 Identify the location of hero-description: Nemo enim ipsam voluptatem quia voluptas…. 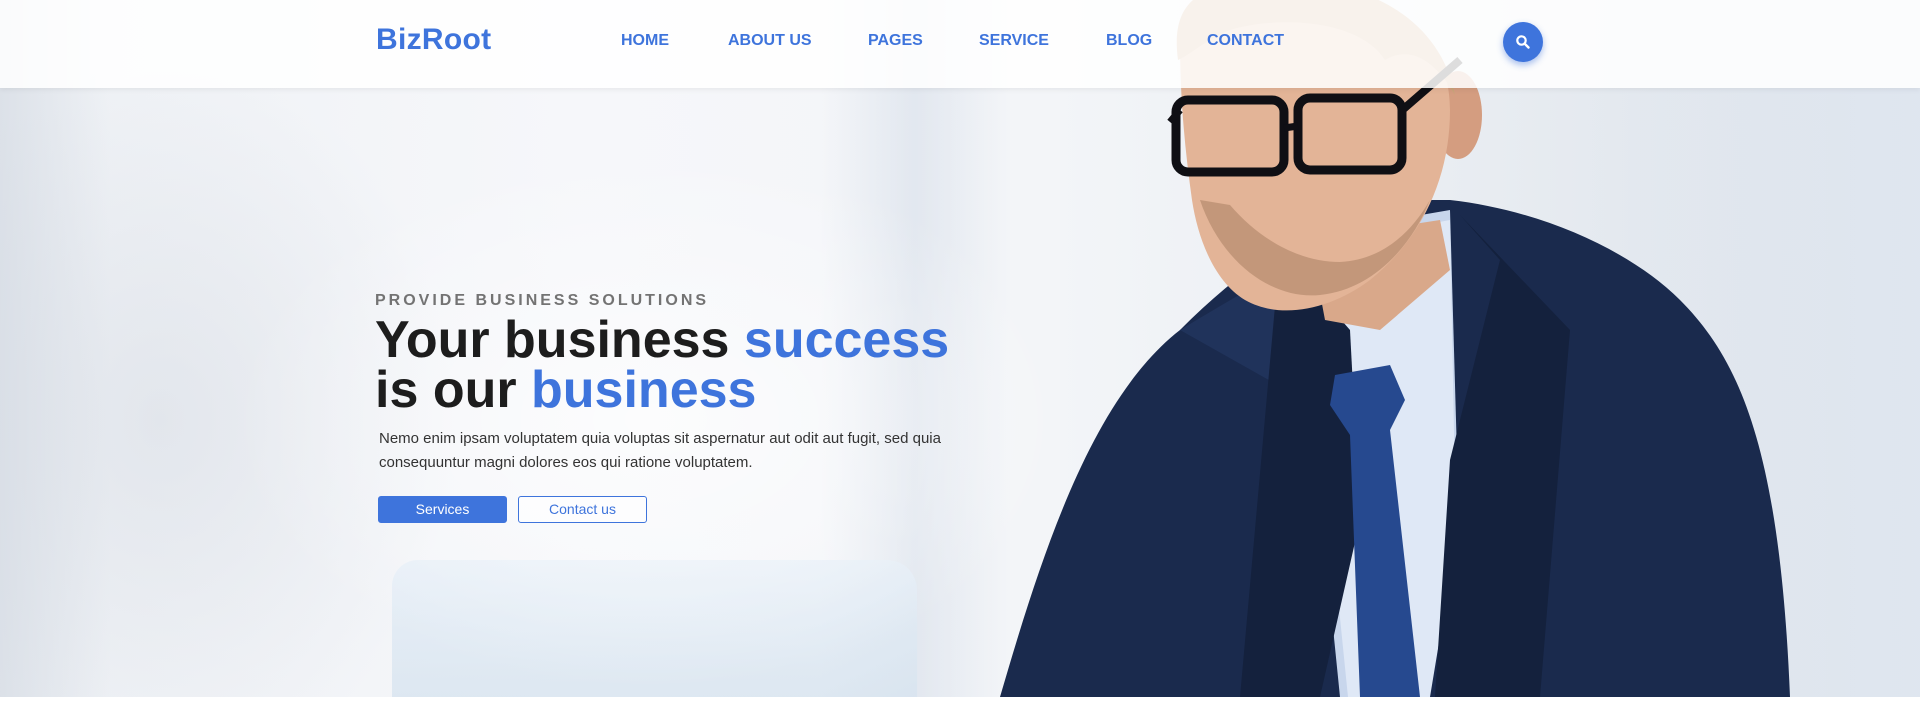
(660, 450).